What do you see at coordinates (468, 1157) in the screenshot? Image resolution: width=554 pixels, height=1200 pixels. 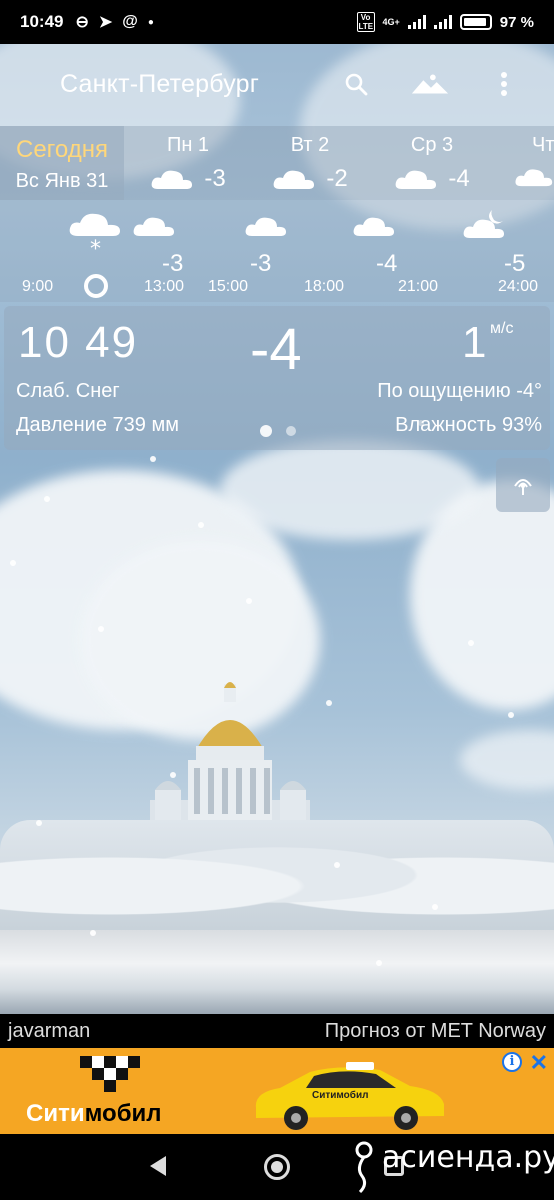 I see `watermark-text: асиенда.ру` at bounding box center [468, 1157].